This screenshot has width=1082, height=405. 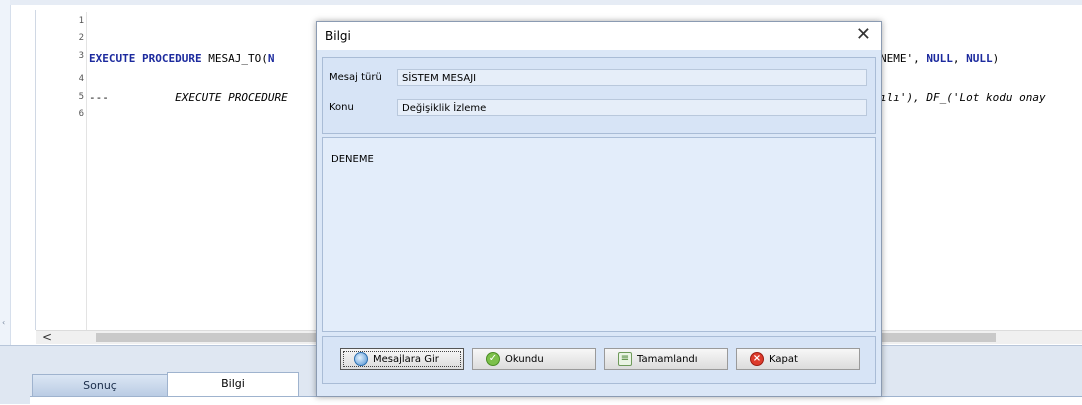 I want to click on code-line-3-left: EXECUTE PROCEDURE MESAJ_TO(N, so click(x=181, y=58).